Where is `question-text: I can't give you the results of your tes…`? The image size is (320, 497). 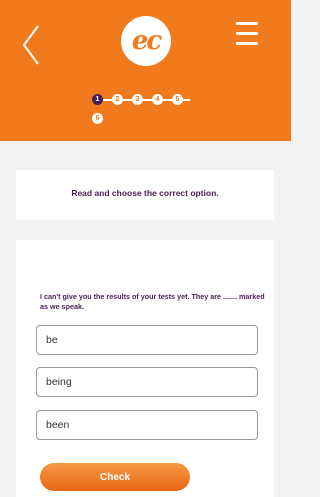 question-text: I can't give you the results of your tes… is located at coordinates (152, 301).